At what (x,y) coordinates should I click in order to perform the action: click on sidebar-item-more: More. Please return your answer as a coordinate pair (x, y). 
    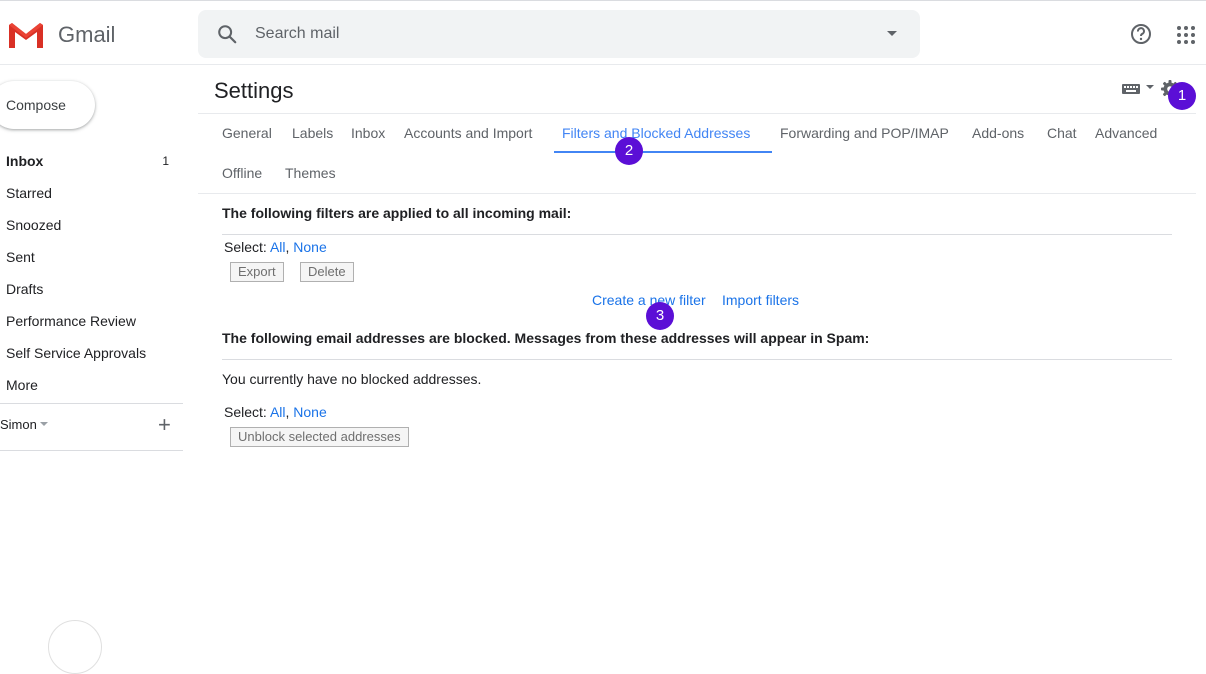
    Looking at the image, I should click on (91, 385).